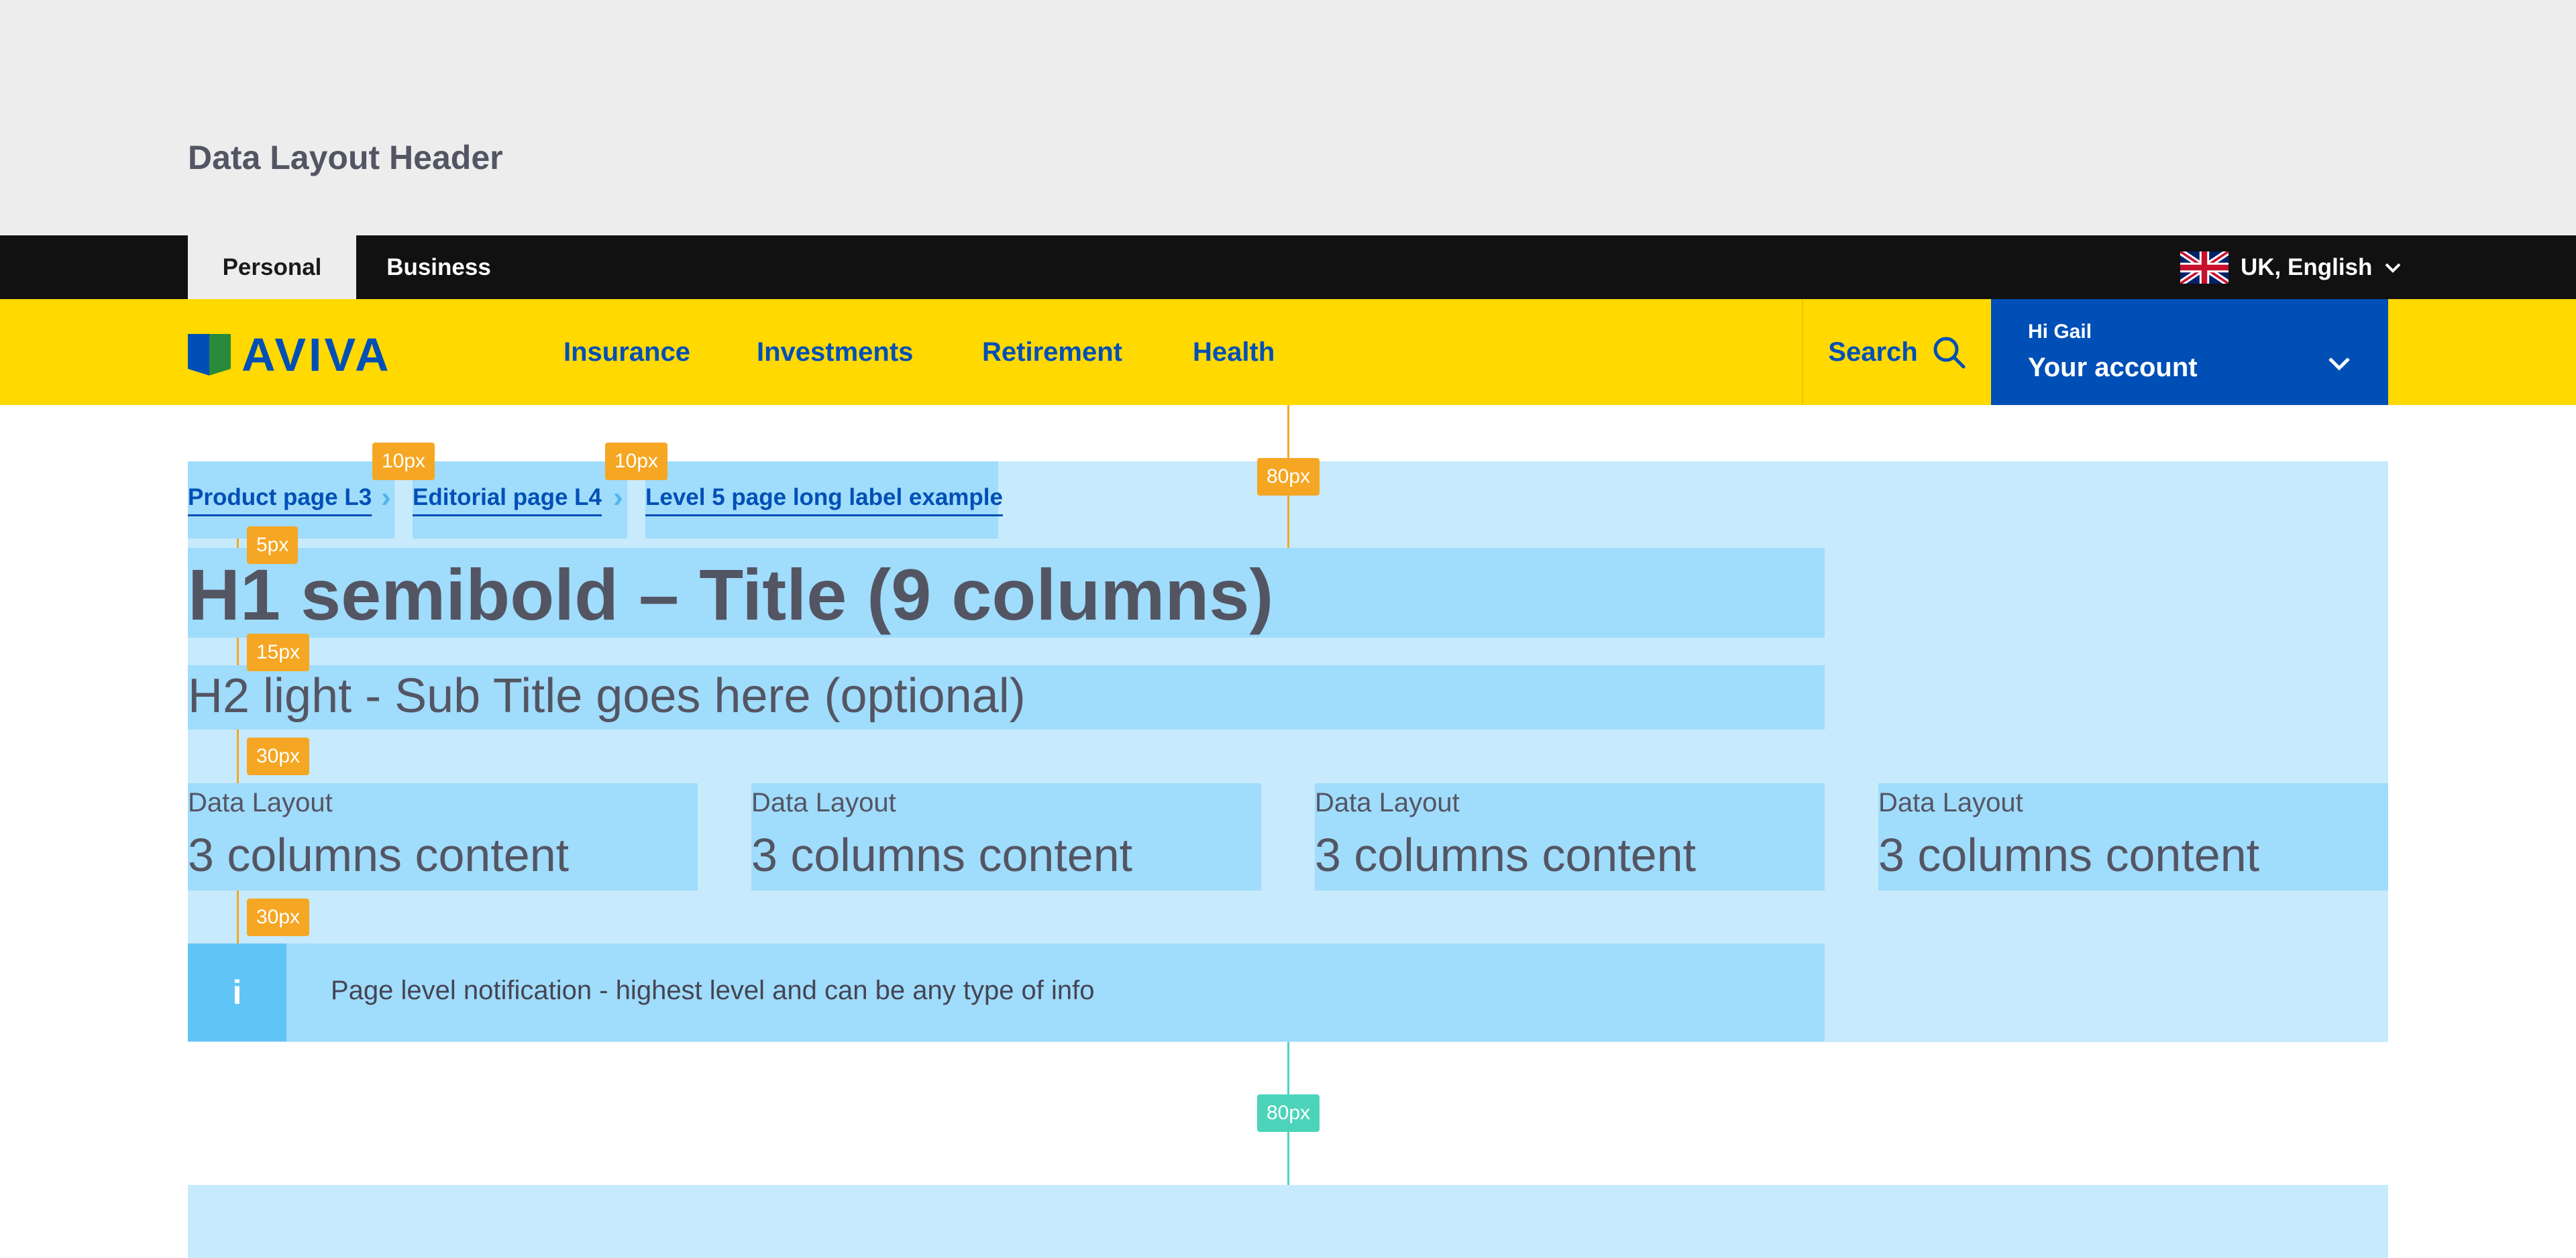 This screenshot has width=2576, height=1258. I want to click on next-section-guide, so click(1288, 1221).